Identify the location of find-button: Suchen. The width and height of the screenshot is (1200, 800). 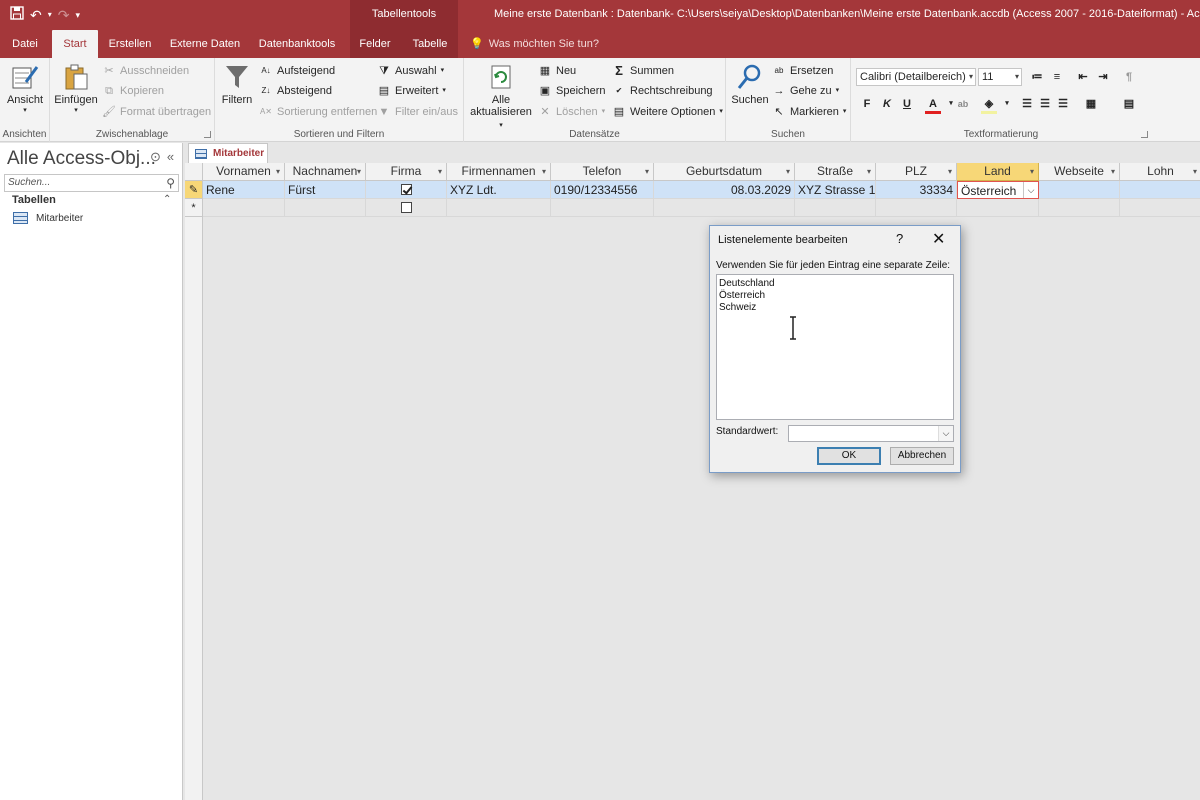
(750, 84).